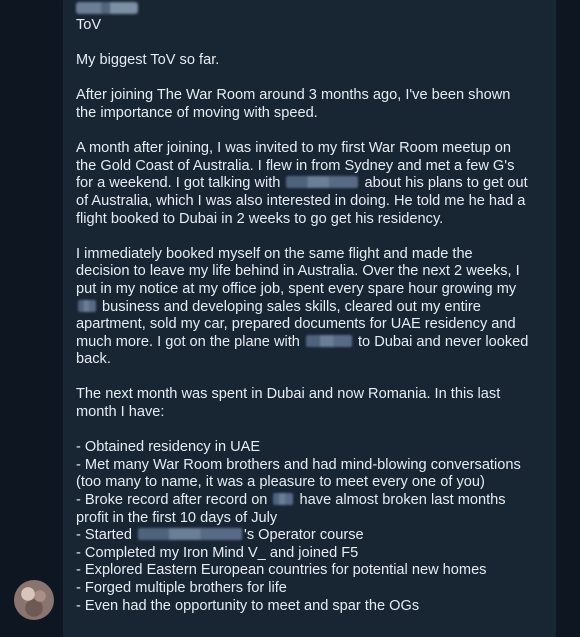  I want to click on message-line-text: back., so click(93, 359).